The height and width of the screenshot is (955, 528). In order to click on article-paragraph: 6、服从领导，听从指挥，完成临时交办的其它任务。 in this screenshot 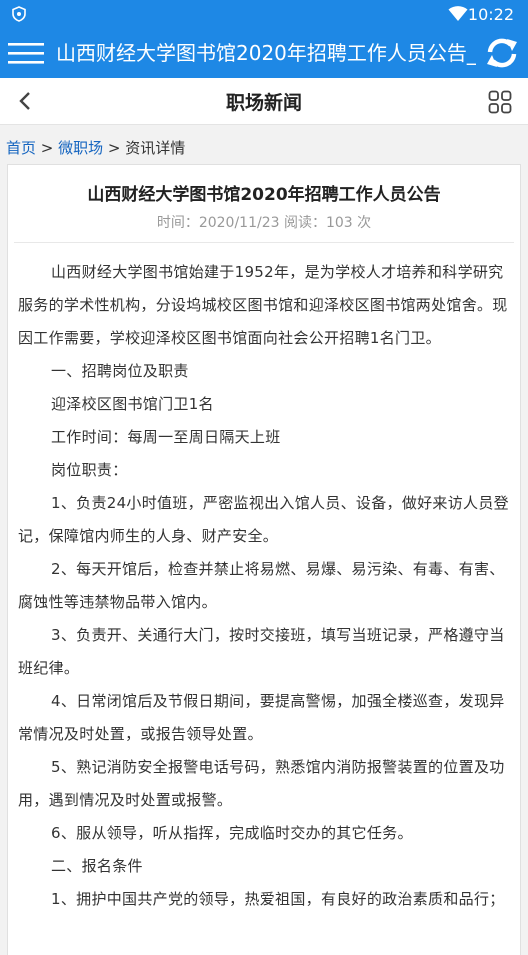, I will do `click(232, 833)`.